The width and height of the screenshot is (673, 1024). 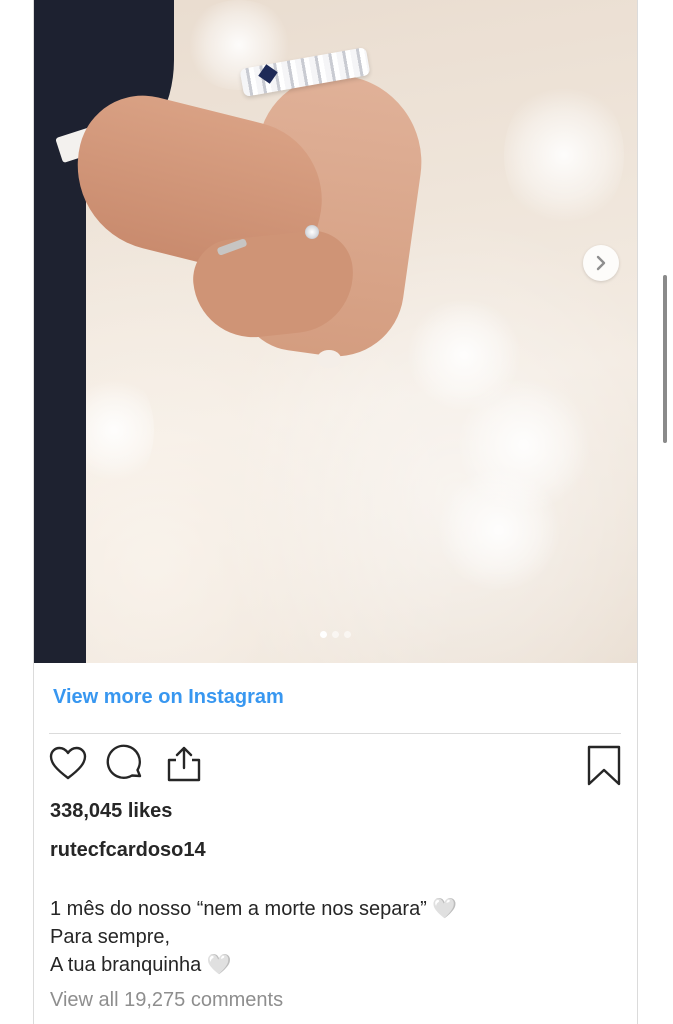 What do you see at coordinates (128, 850) in the screenshot?
I see `post-username: rutecfcardoso14` at bounding box center [128, 850].